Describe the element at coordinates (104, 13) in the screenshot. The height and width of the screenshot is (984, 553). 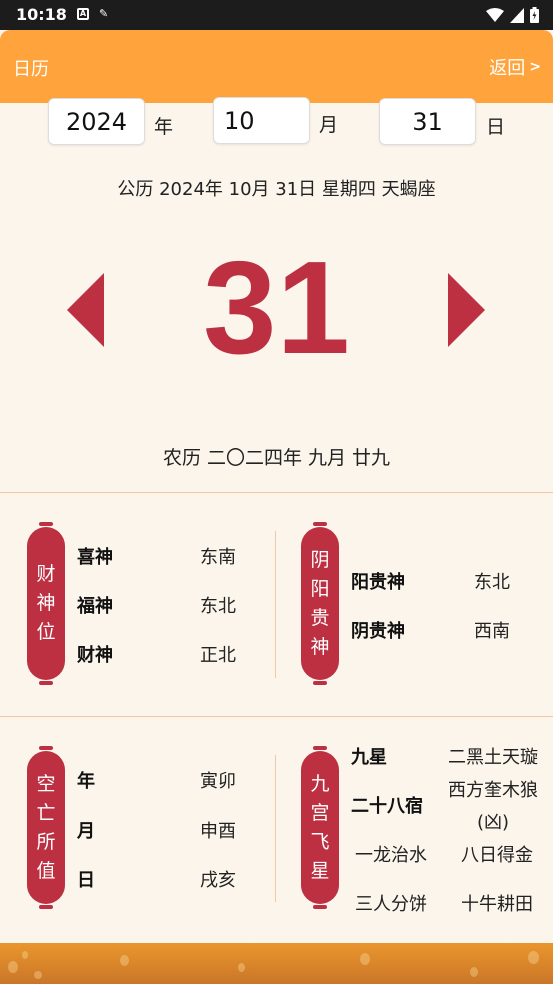
I see `tool-icon: ✎` at that location.